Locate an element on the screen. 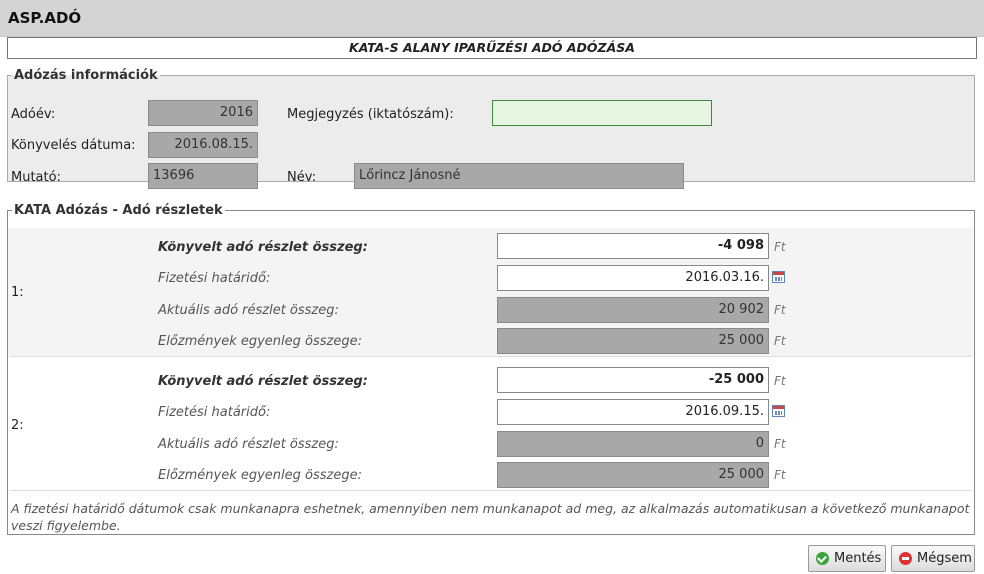  konyvelt-input: -25 000 is located at coordinates (633, 380).